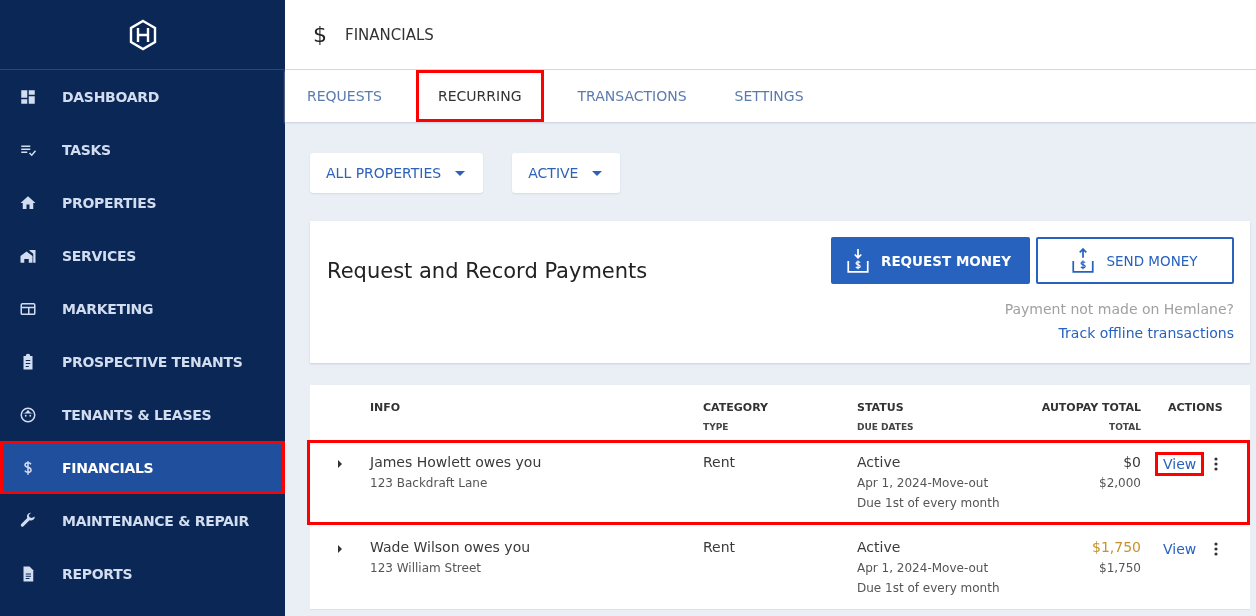 The height and width of the screenshot is (616, 1256). What do you see at coordinates (28, 520) in the screenshot?
I see `wrench-icon` at bounding box center [28, 520].